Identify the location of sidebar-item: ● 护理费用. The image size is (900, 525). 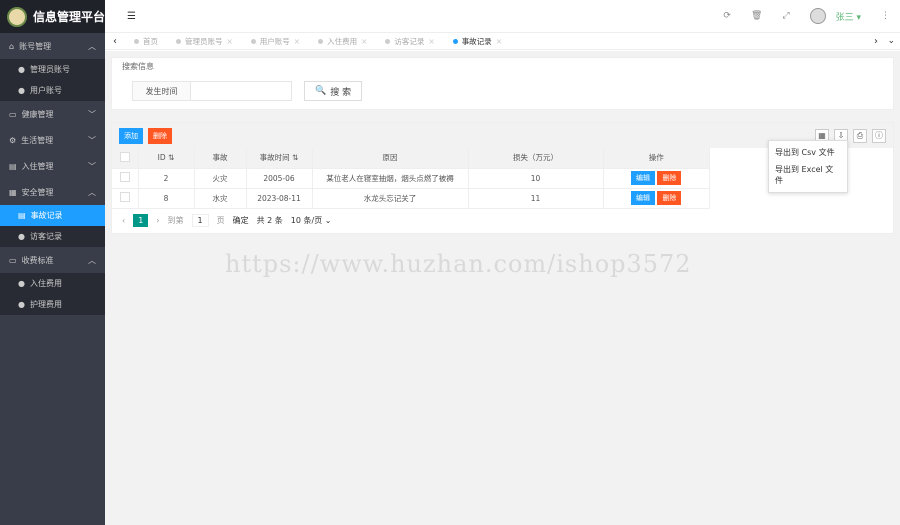
(52, 304).